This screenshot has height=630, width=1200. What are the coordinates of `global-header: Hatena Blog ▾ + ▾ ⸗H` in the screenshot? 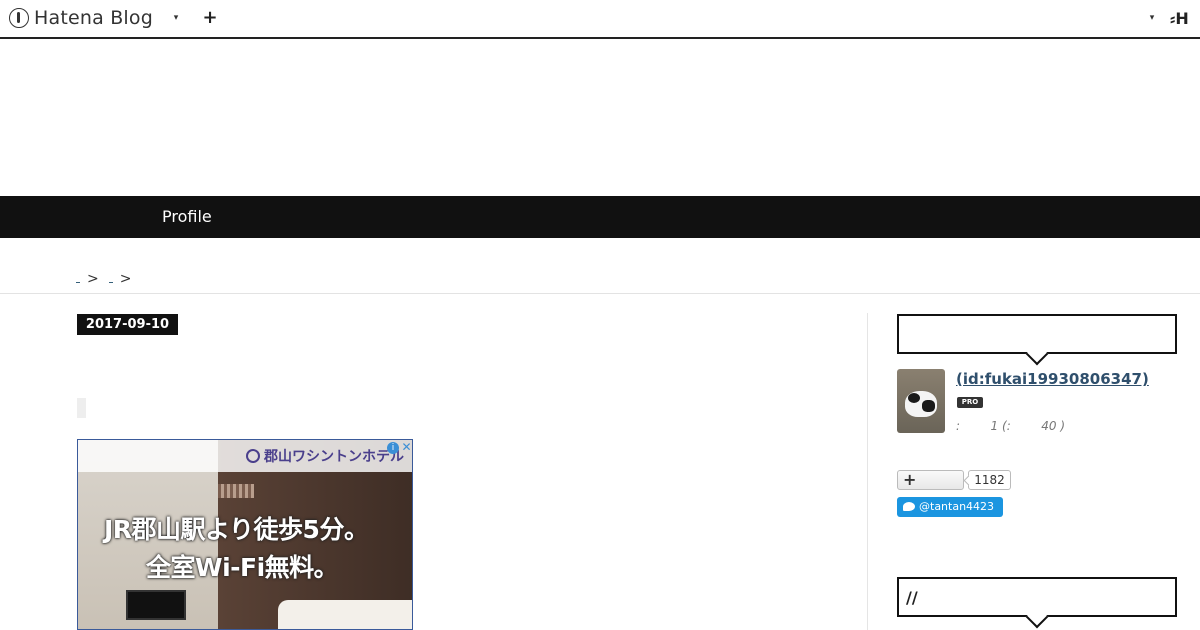 It's located at (600, 19).